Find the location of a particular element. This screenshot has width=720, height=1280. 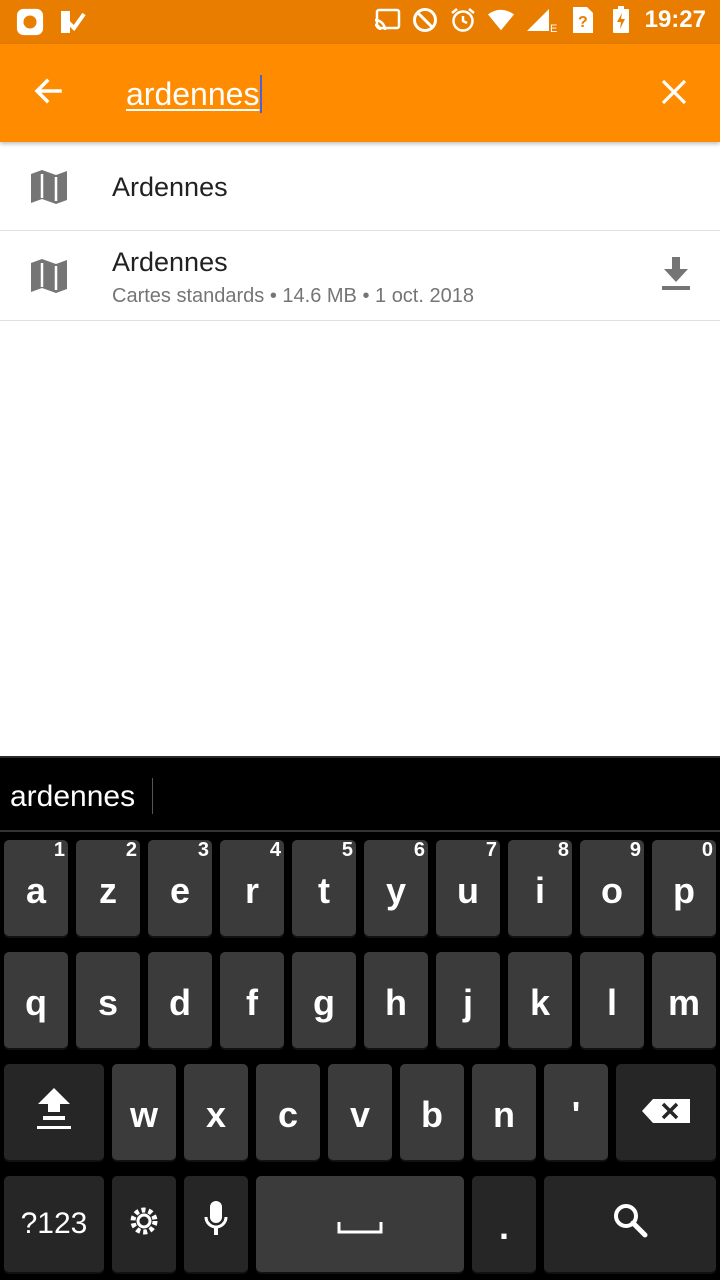

alarm-icon is located at coordinates (463, 20).